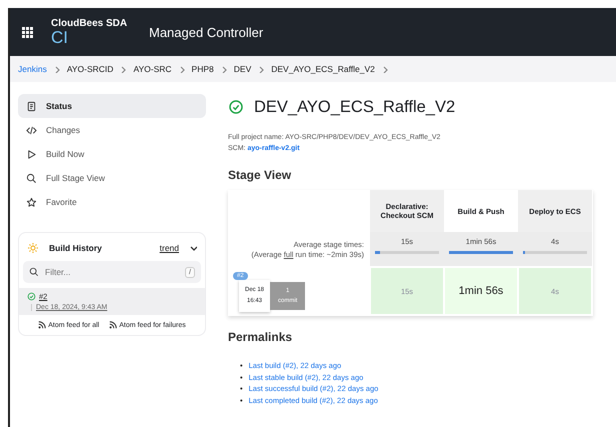 The height and width of the screenshot is (427, 616). I want to click on section-heading: Permalinks, so click(261, 337).